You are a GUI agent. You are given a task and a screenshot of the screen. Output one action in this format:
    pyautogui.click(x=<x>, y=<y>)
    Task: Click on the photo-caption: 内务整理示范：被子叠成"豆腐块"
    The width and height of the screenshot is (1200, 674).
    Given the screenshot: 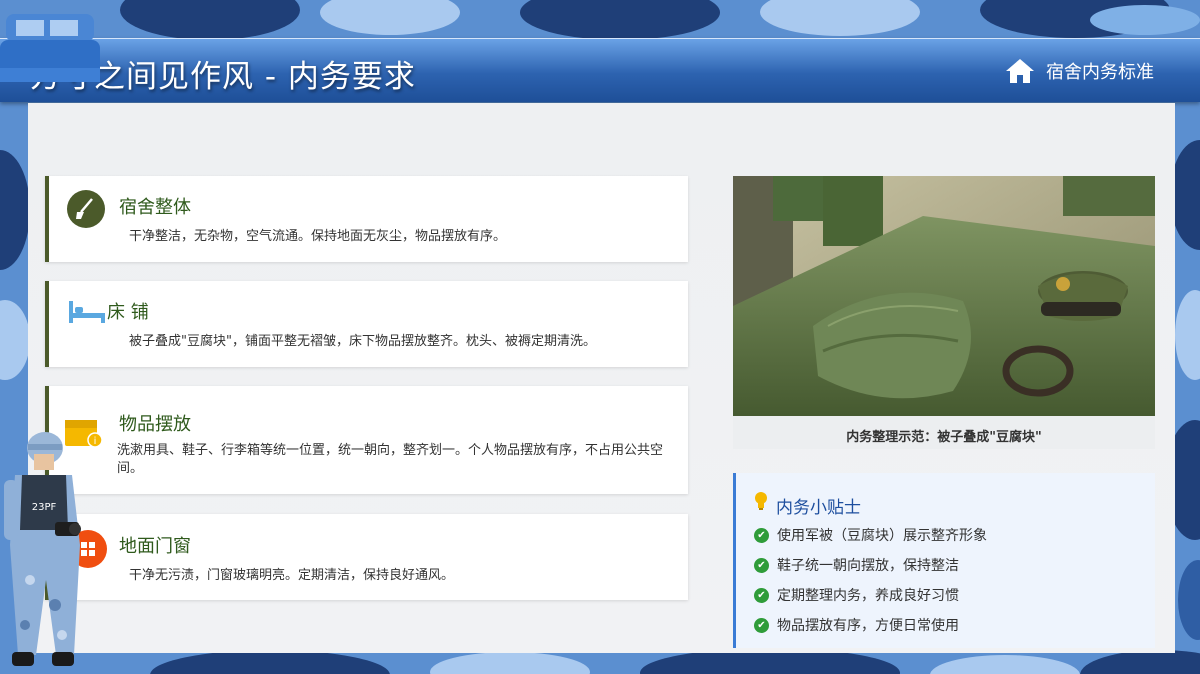 What is the action you would take?
    pyautogui.click(x=944, y=437)
    